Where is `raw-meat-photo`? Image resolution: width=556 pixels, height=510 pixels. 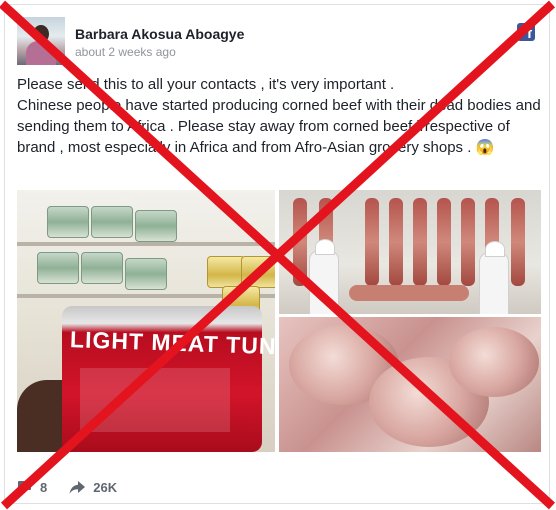 raw-meat-photo is located at coordinates (410, 384).